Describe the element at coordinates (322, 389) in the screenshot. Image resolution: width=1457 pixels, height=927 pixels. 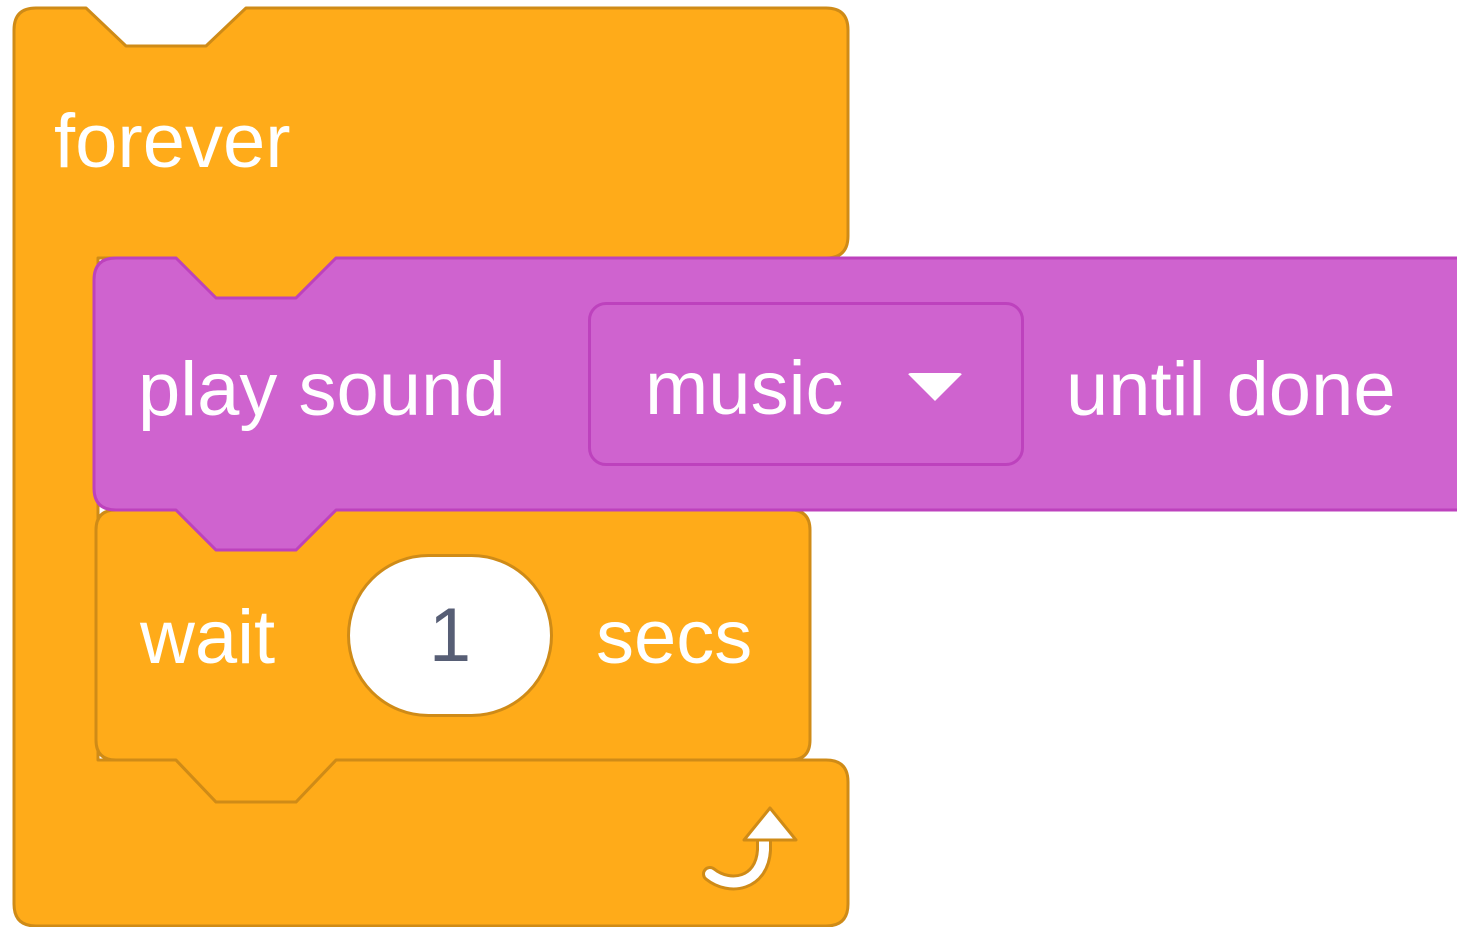
I see `play-sound-label: play sound` at that location.